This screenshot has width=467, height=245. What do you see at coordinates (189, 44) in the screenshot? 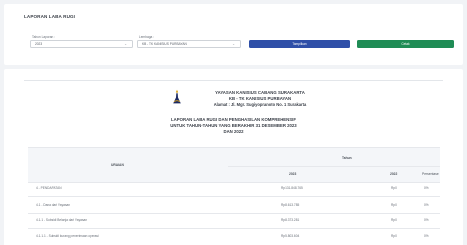
I see `unit-select: KB - TK KANISIUS PURBAYAN ⌄` at bounding box center [189, 44].